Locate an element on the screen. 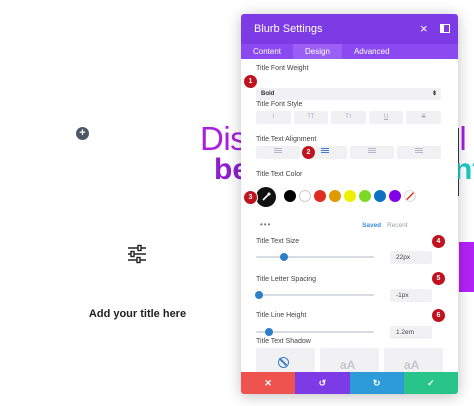  annotation-badge-1: 1 is located at coordinates (250, 81).